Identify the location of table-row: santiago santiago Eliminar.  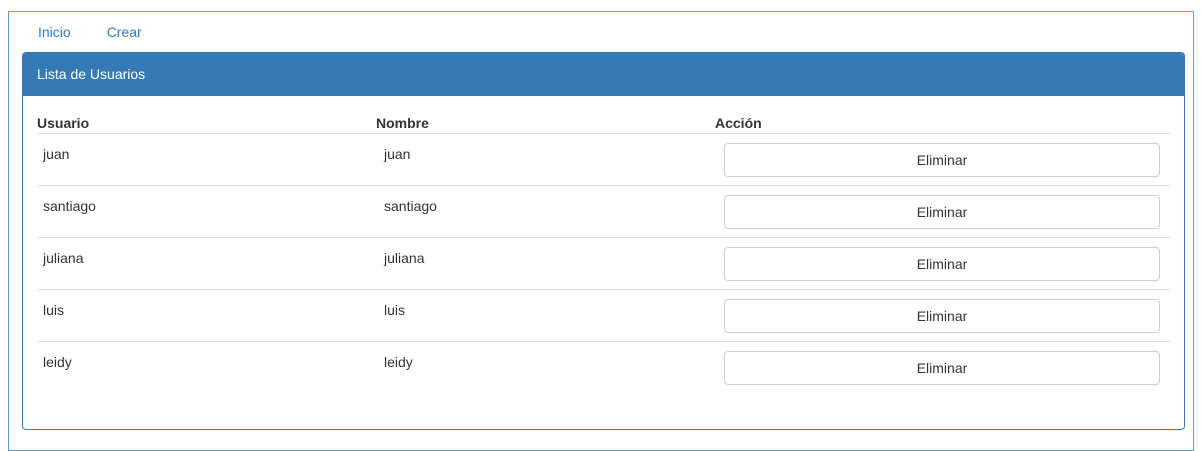
(603, 211).